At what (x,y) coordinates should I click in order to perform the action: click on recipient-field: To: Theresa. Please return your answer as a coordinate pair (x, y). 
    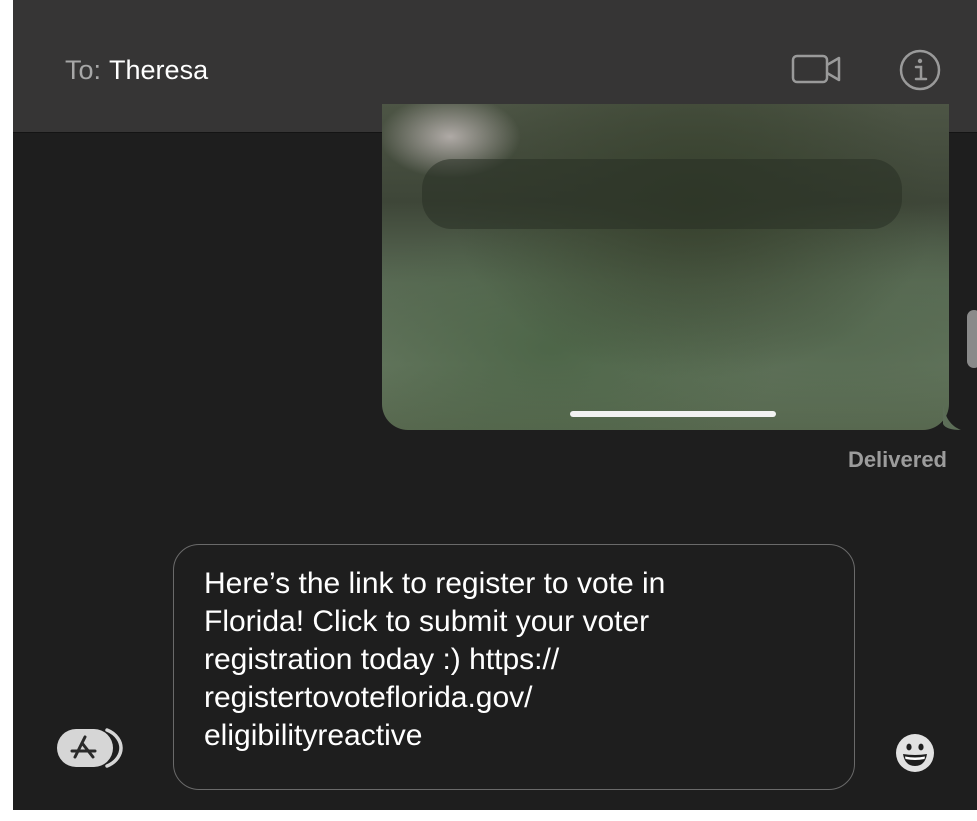
    Looking at the image, I should click on (136, 70).